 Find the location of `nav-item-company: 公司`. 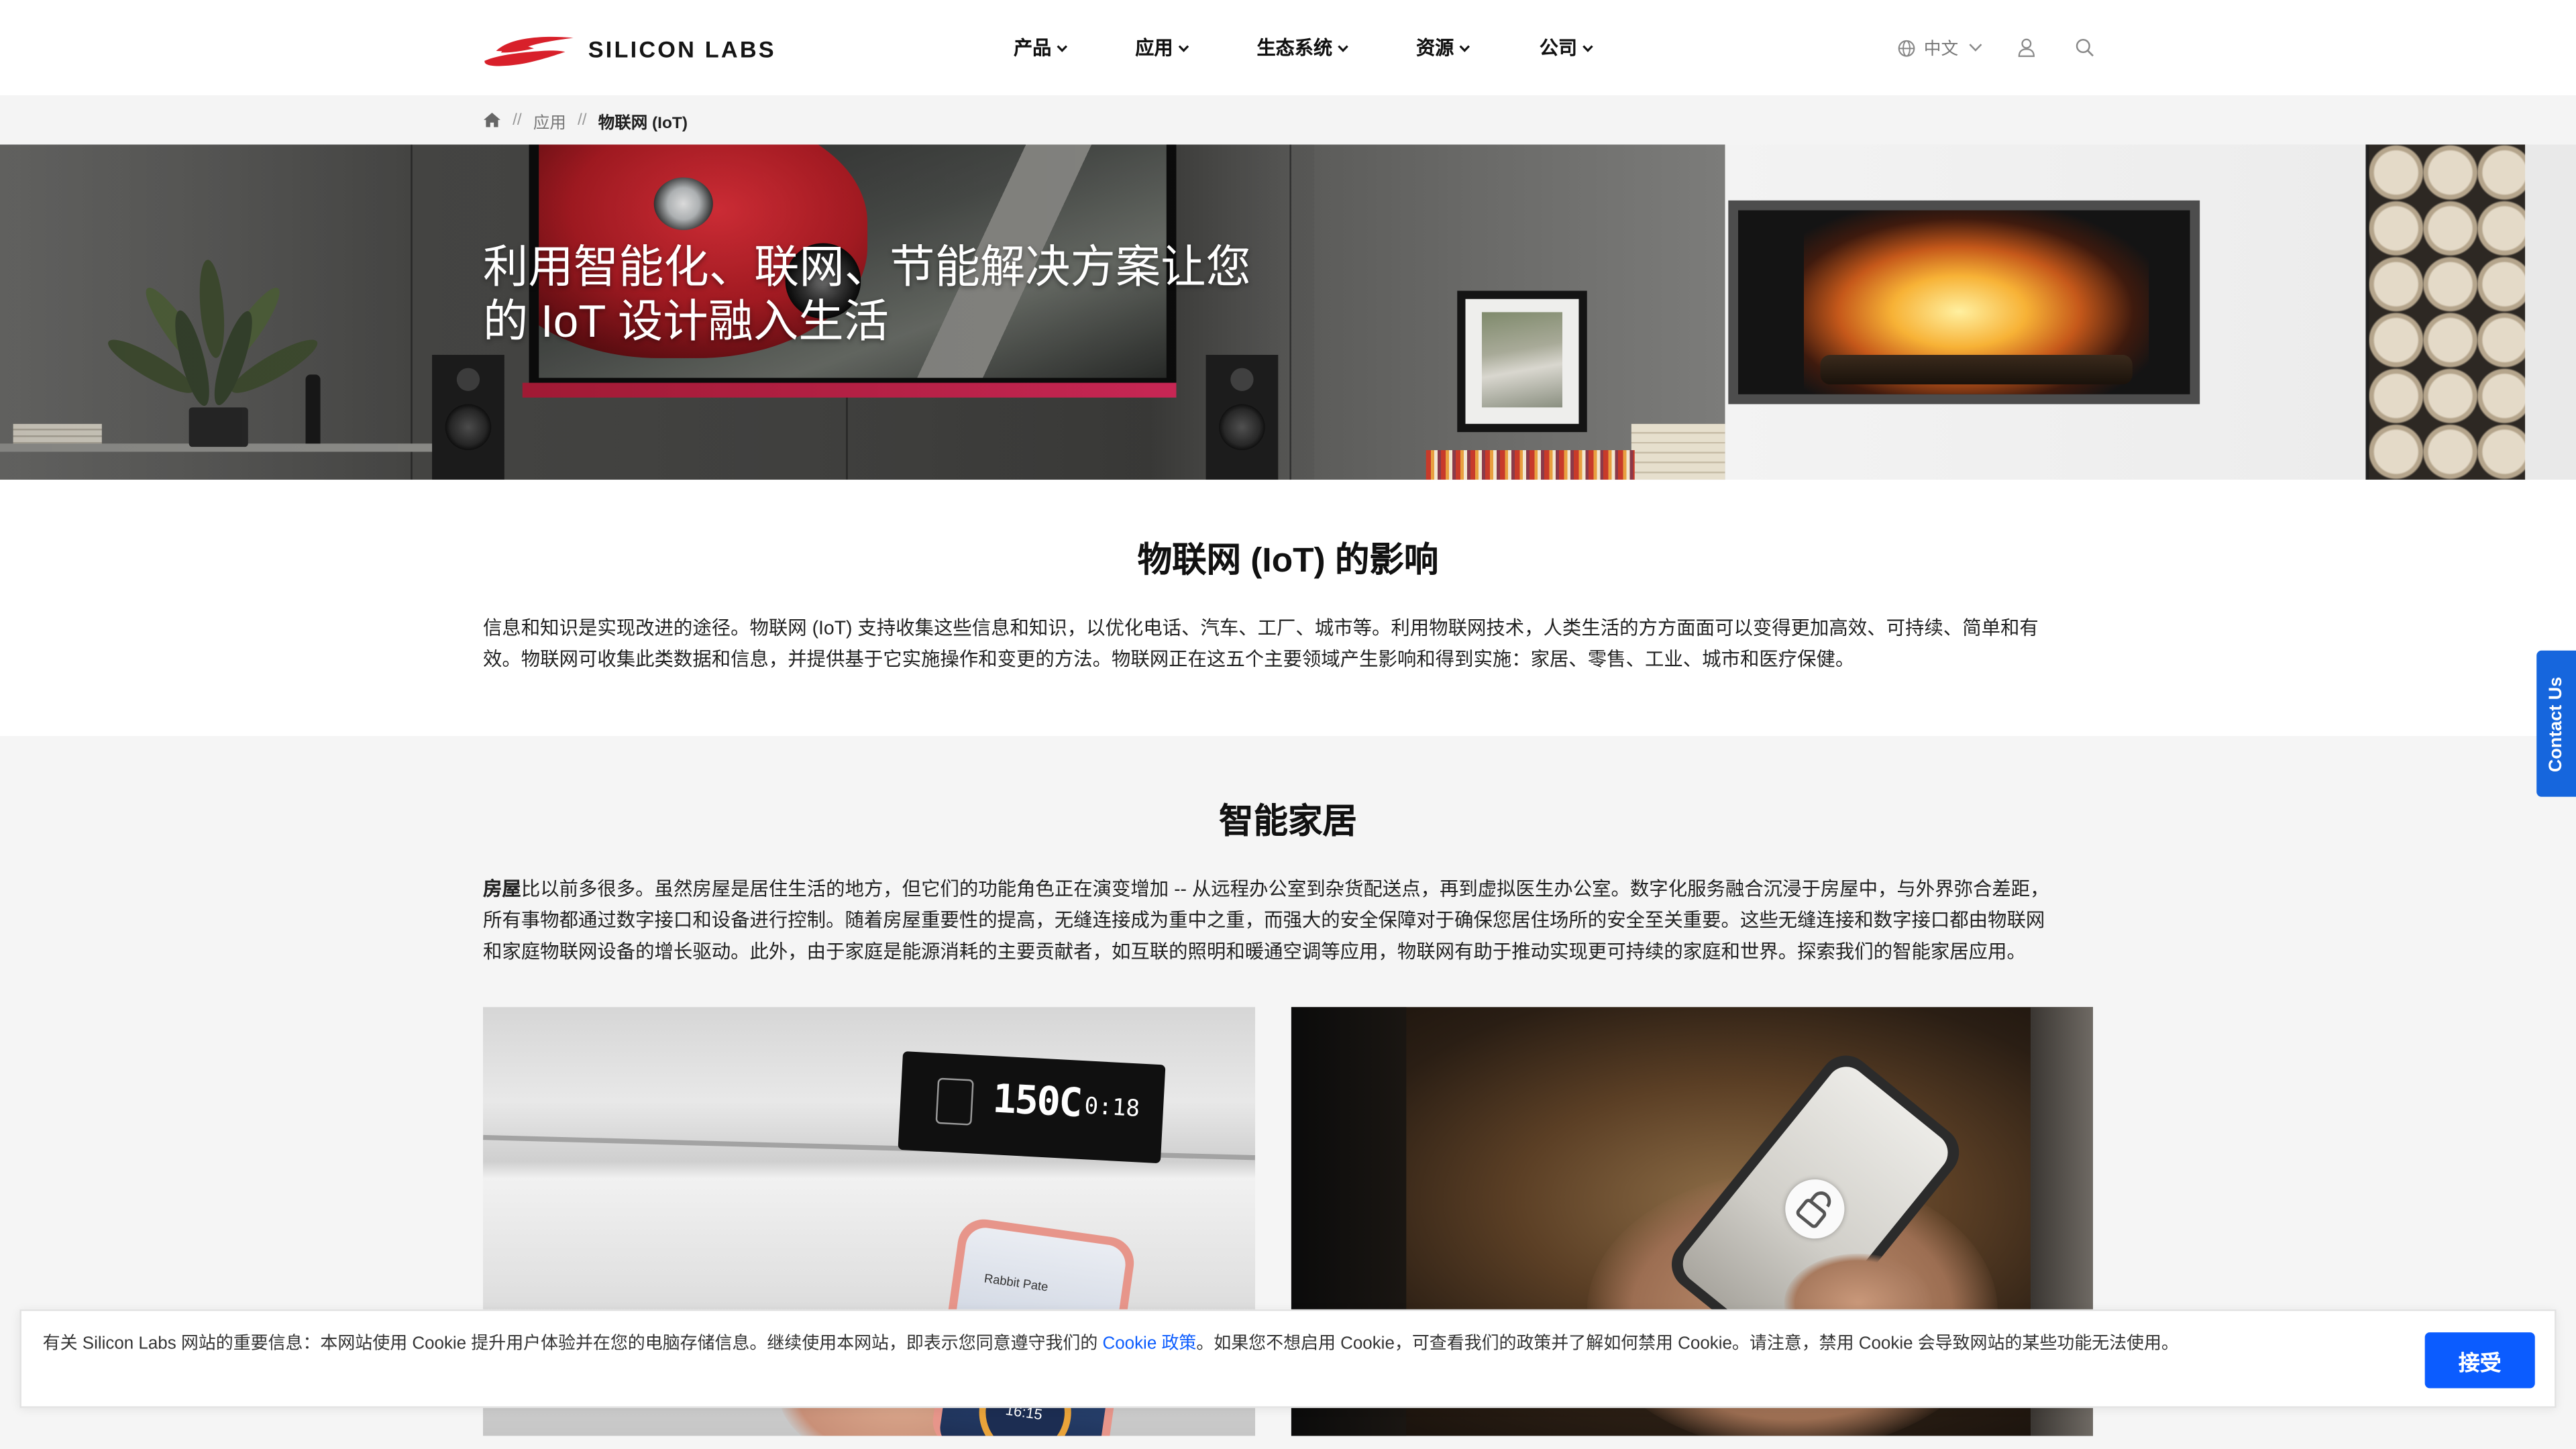

nav-item-company: 公司 is located at coordinates (1567, 47).